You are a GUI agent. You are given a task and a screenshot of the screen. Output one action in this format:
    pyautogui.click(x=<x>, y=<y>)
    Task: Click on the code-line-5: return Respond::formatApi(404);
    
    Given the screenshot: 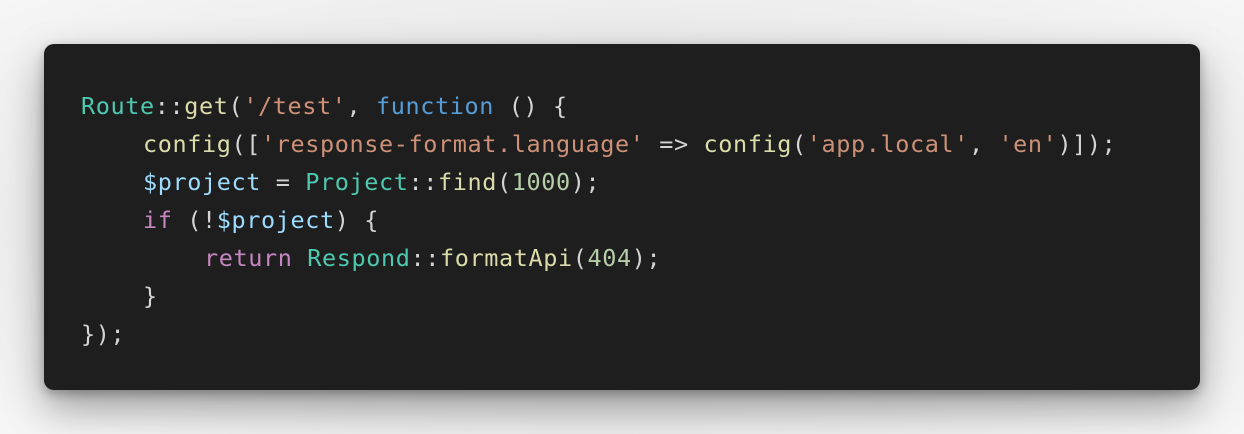 What is the action you would take?
    pyautogui.click(x=640, y=258)
    